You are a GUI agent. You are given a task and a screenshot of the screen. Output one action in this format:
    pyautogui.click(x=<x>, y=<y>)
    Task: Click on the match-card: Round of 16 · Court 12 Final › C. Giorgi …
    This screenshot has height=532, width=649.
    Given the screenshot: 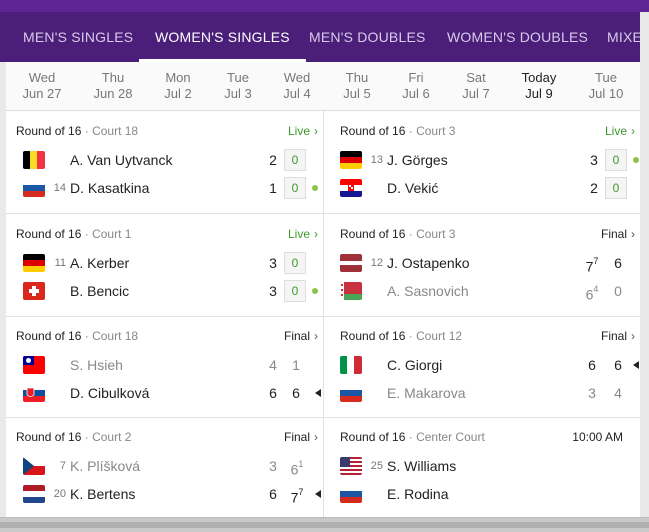 What is the action you would take?
    pyautogui.click(x=481, y=367)
    